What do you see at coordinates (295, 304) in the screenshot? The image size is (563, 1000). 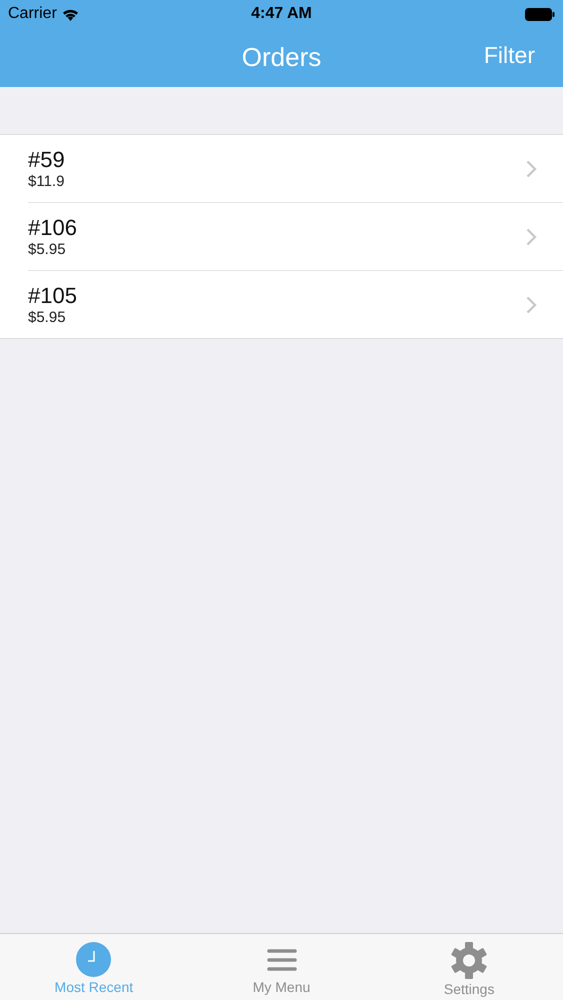 I see `order-row: #105 $5.95` at bounding box center [295, 304].